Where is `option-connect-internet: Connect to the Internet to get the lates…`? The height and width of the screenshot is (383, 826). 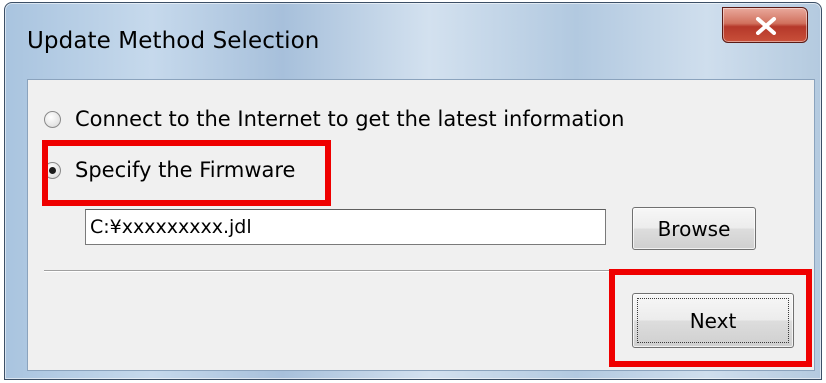 option-connect-internet: Connect to the Internet to get the lates… is located at coordinates (334, 119).